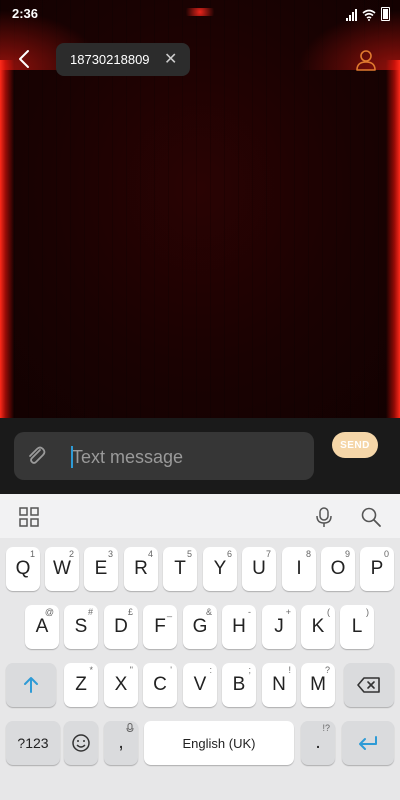 The image size is (400, 800). Describe the element at coordinates (81, 685) in the screenshot. I see `key-z: * Z` at that location.